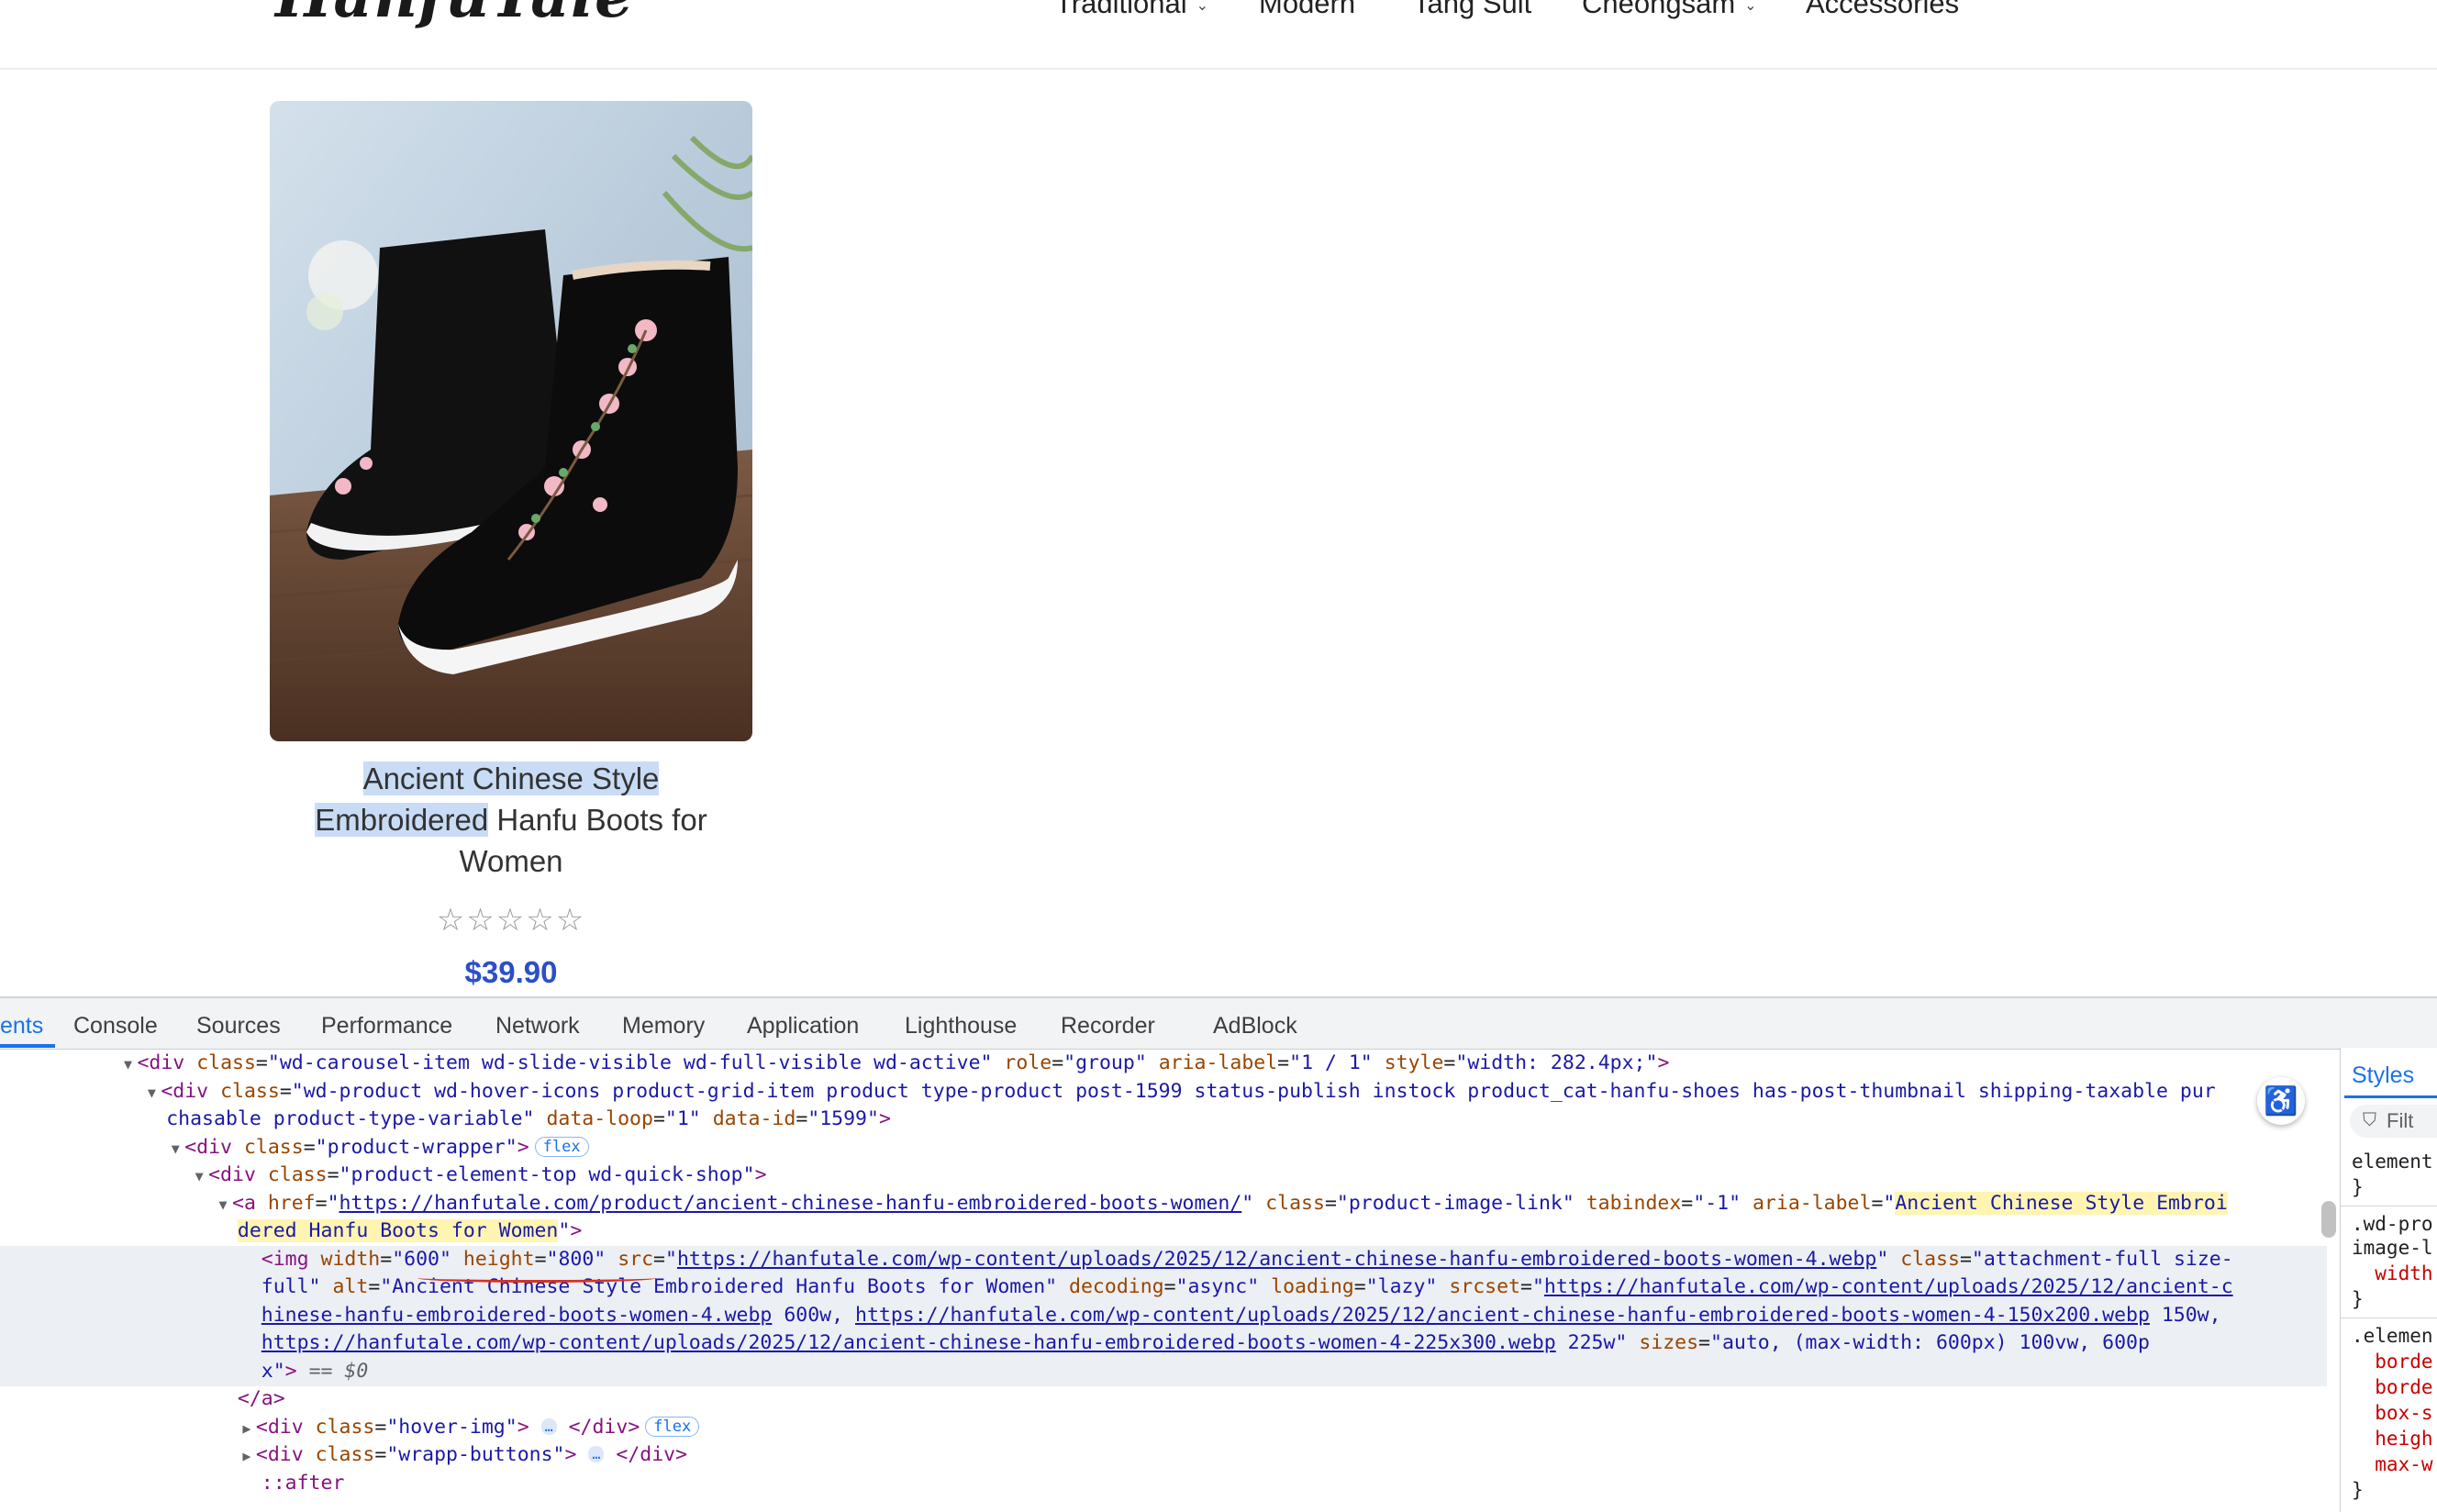 The width and height of the screenshot is (2437, 1512). What do you see at coordinates (2392, 1464) in the screenshot?
I see `css-line: max-w` at bounding box center [2392, 1464].